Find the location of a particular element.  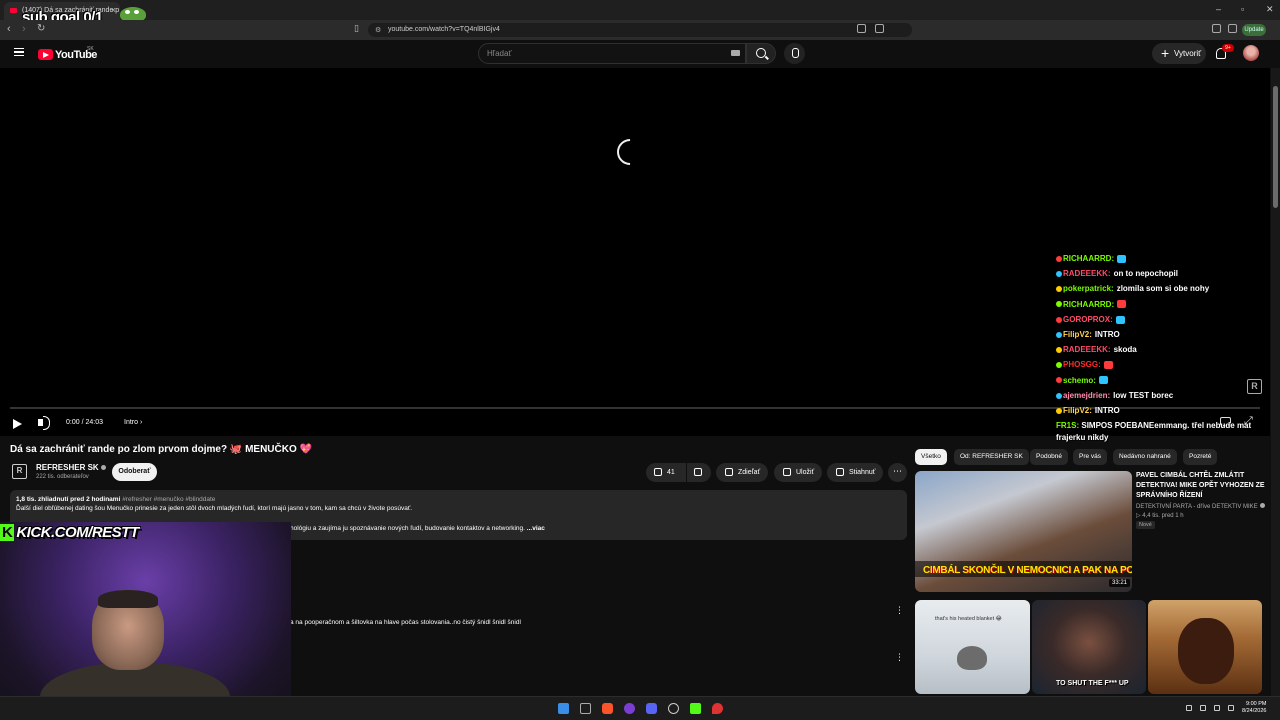

scrollbar-thumb is located at coordinates (1275, 147).